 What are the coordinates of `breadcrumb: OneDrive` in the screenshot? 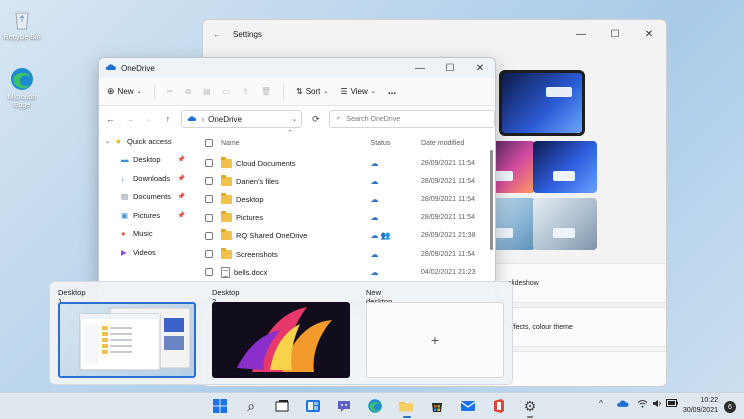 It's located at (225, 119).